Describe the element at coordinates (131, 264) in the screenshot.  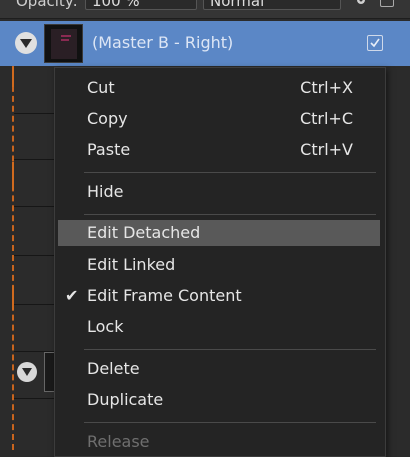
I see `menu-item-label: Edit Linked` at that location.